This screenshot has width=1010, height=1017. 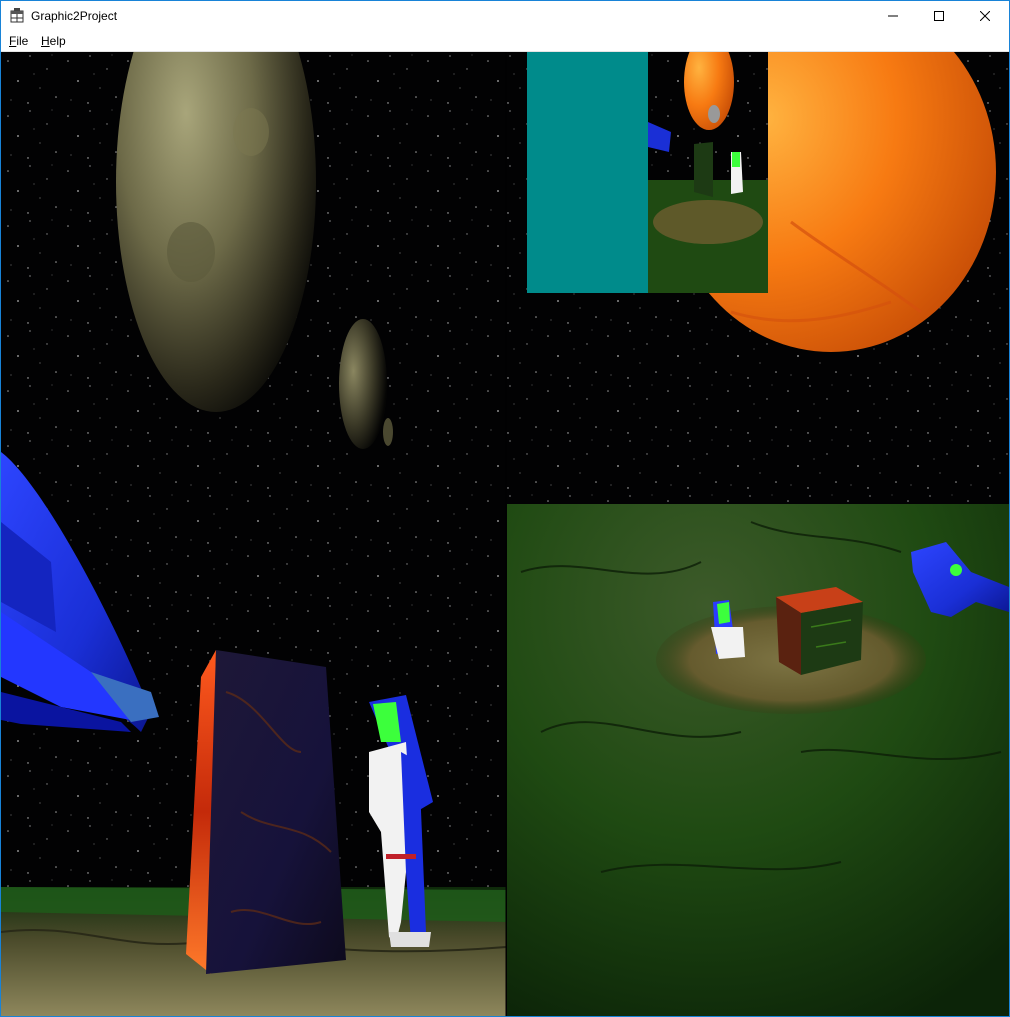 I want to click on lava-cube, so click(x=819, y=631).